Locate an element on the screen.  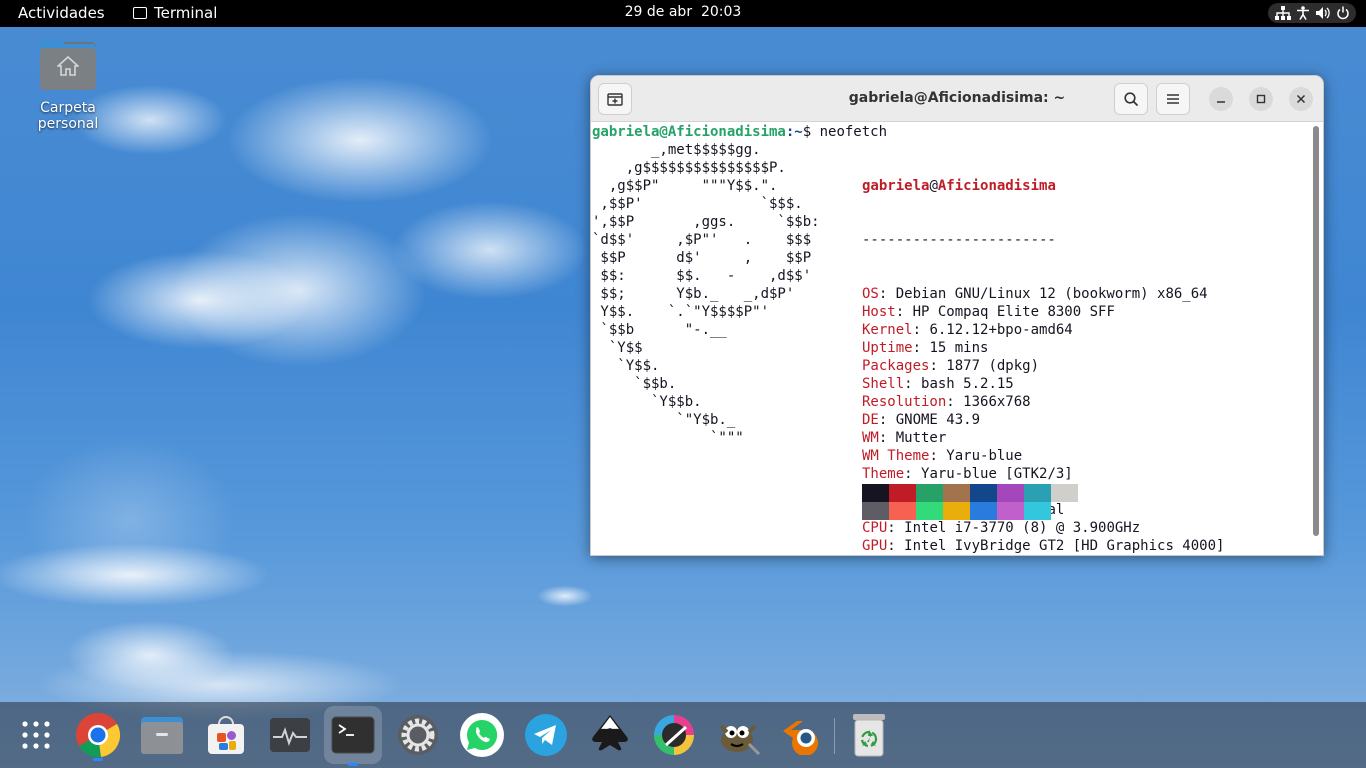
dock-krita is located at coordinates (674, 735).